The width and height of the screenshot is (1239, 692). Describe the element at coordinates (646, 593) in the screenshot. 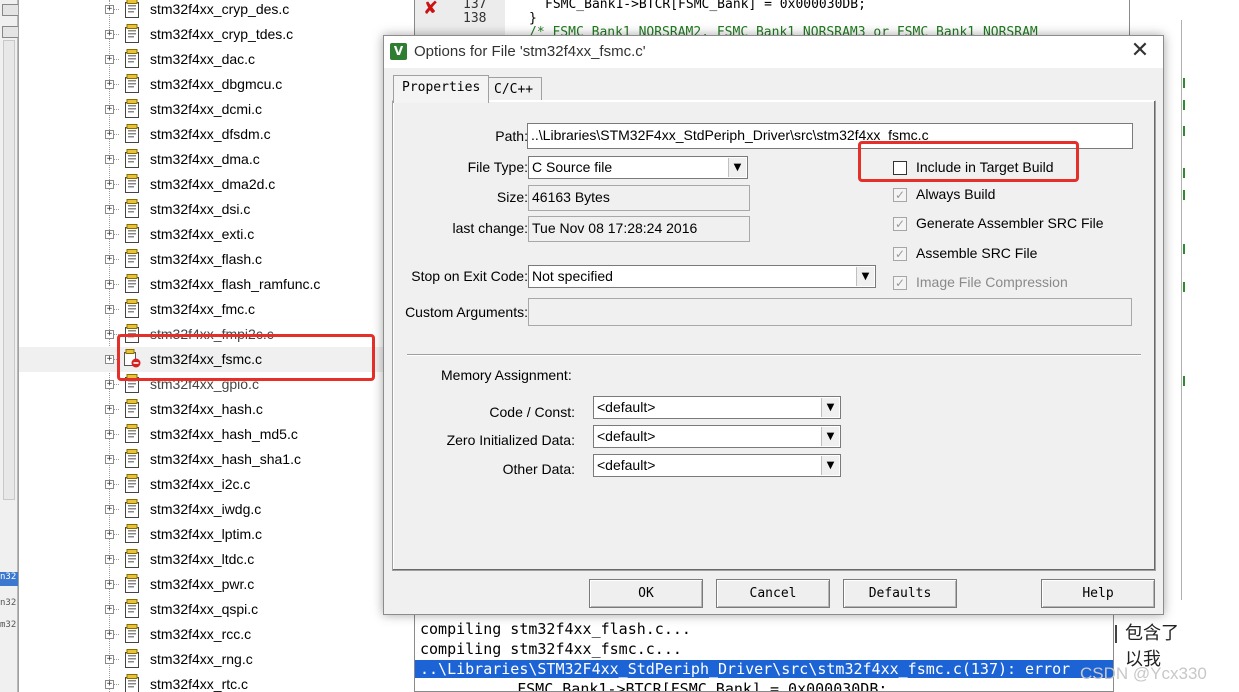

I see `ok-button: OK` at that location.